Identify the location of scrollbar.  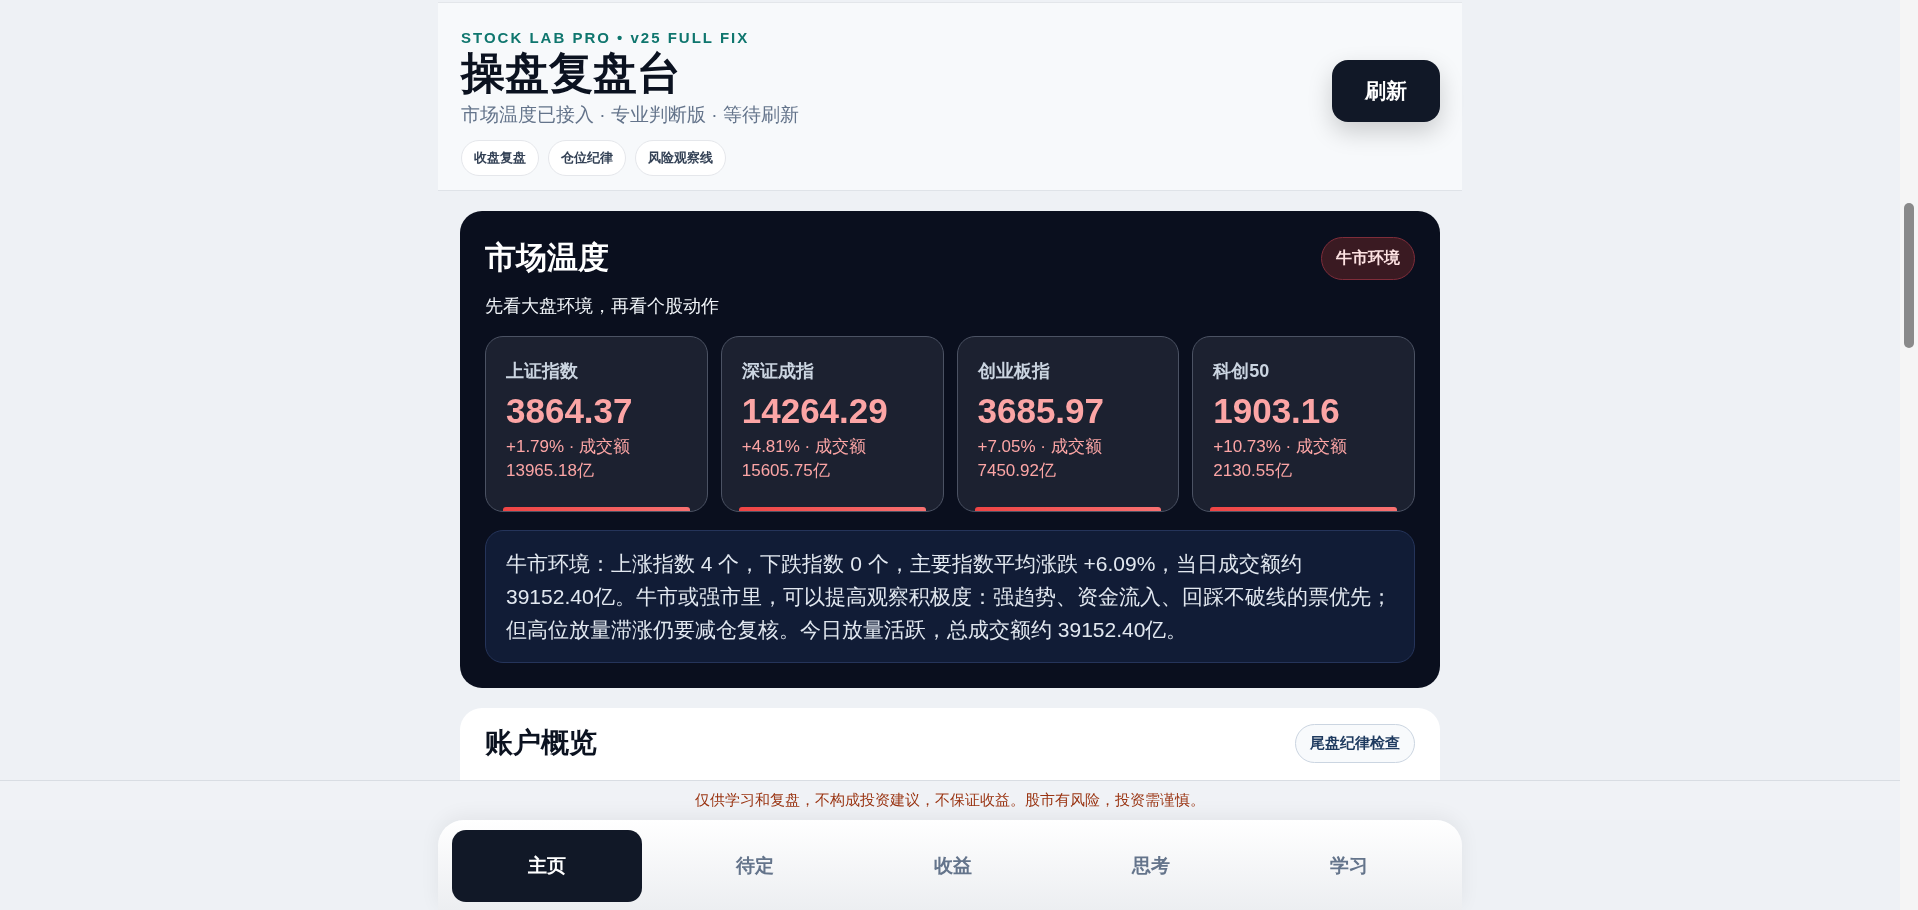
(1909, 455).